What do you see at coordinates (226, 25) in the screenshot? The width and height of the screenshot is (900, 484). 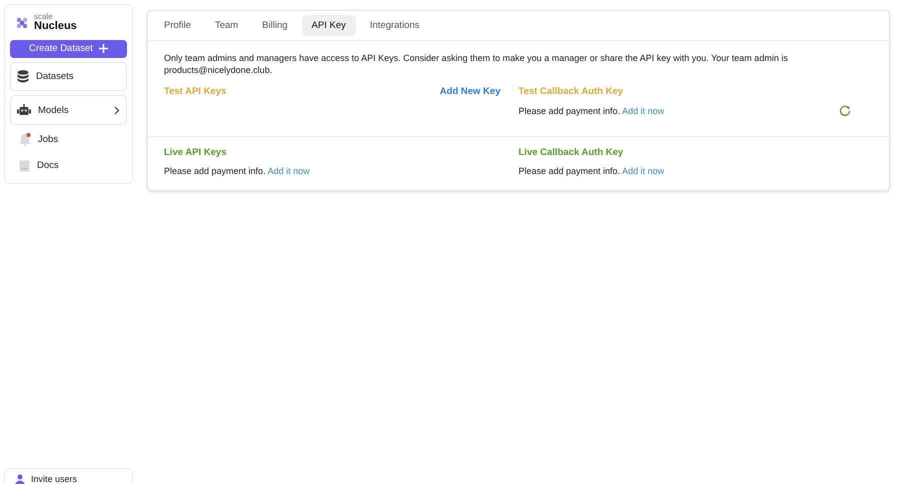 I see `tab: Team` at bounding box center [226, 25].